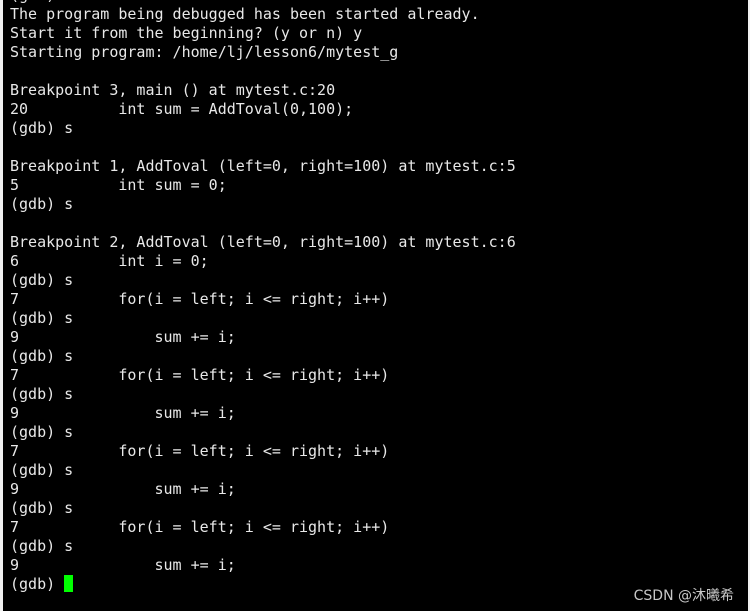  Describe the element at coordinates (118, 185) in the screenshot. I see `terminal-line: 5 int sum = 0;` at that location.